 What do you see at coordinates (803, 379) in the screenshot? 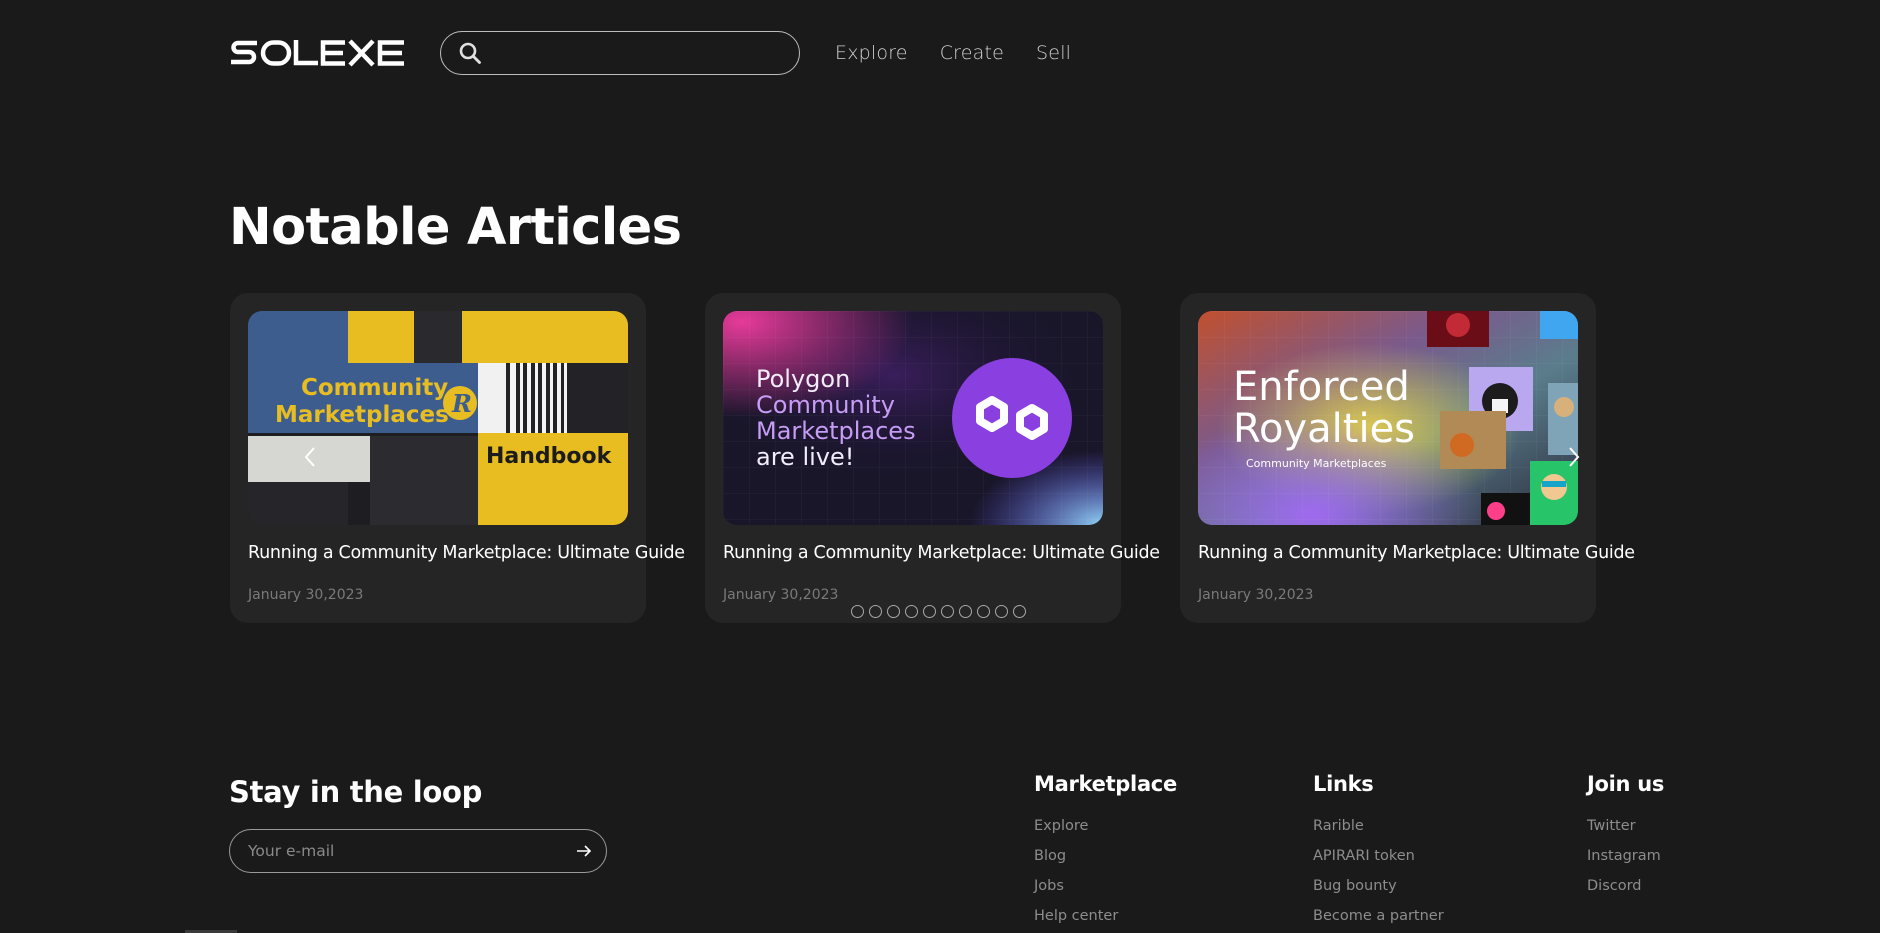
I see `thumb-text-polygon: Polygon` at bounding box center [803, 379].